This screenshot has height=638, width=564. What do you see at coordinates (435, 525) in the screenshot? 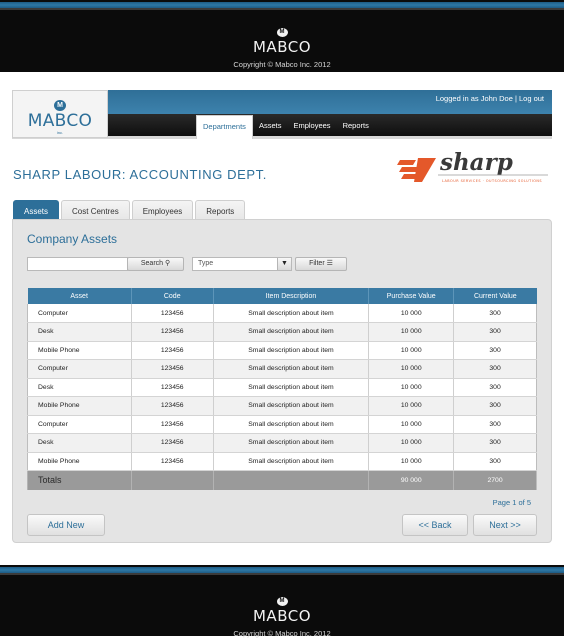
I see `back-button: << Back` at bounding box center [435, 525].